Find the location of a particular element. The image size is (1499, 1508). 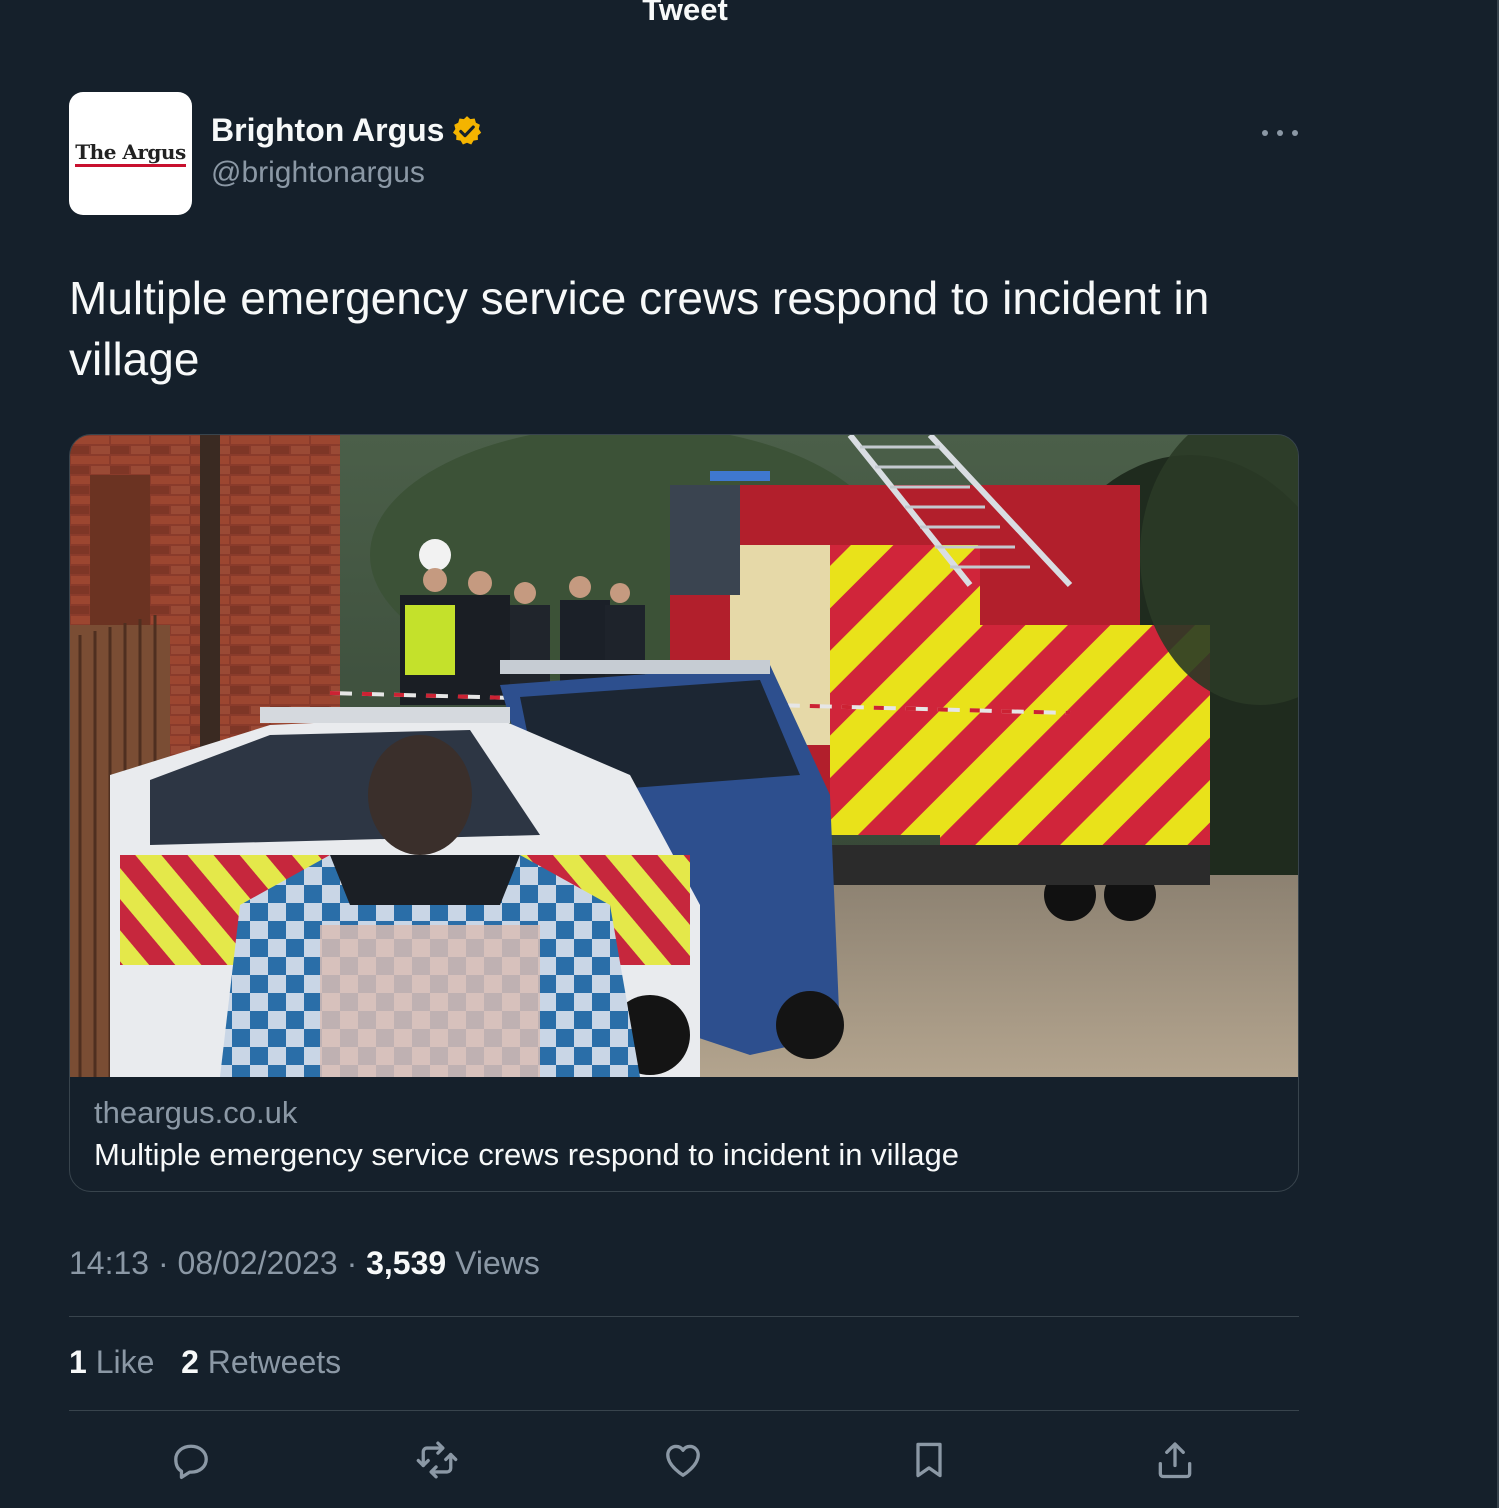

views-label: Views is located at coordinates (497, 1263).